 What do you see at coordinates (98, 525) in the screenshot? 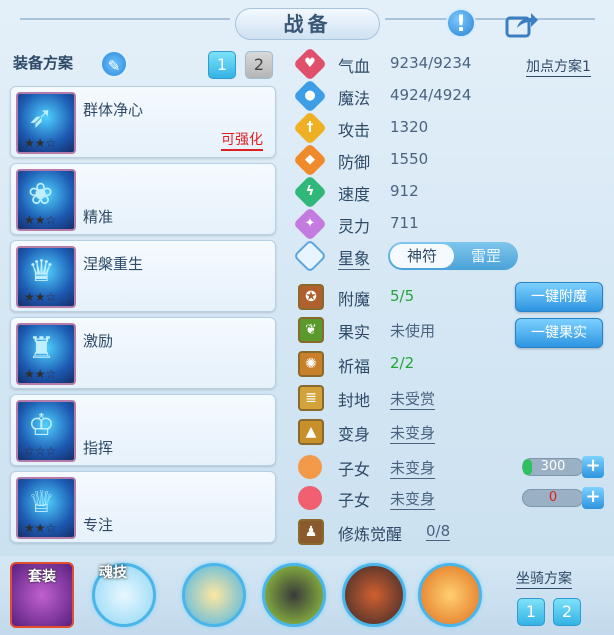
I see `skill-name: 专注` at bounding box center [98, 525].